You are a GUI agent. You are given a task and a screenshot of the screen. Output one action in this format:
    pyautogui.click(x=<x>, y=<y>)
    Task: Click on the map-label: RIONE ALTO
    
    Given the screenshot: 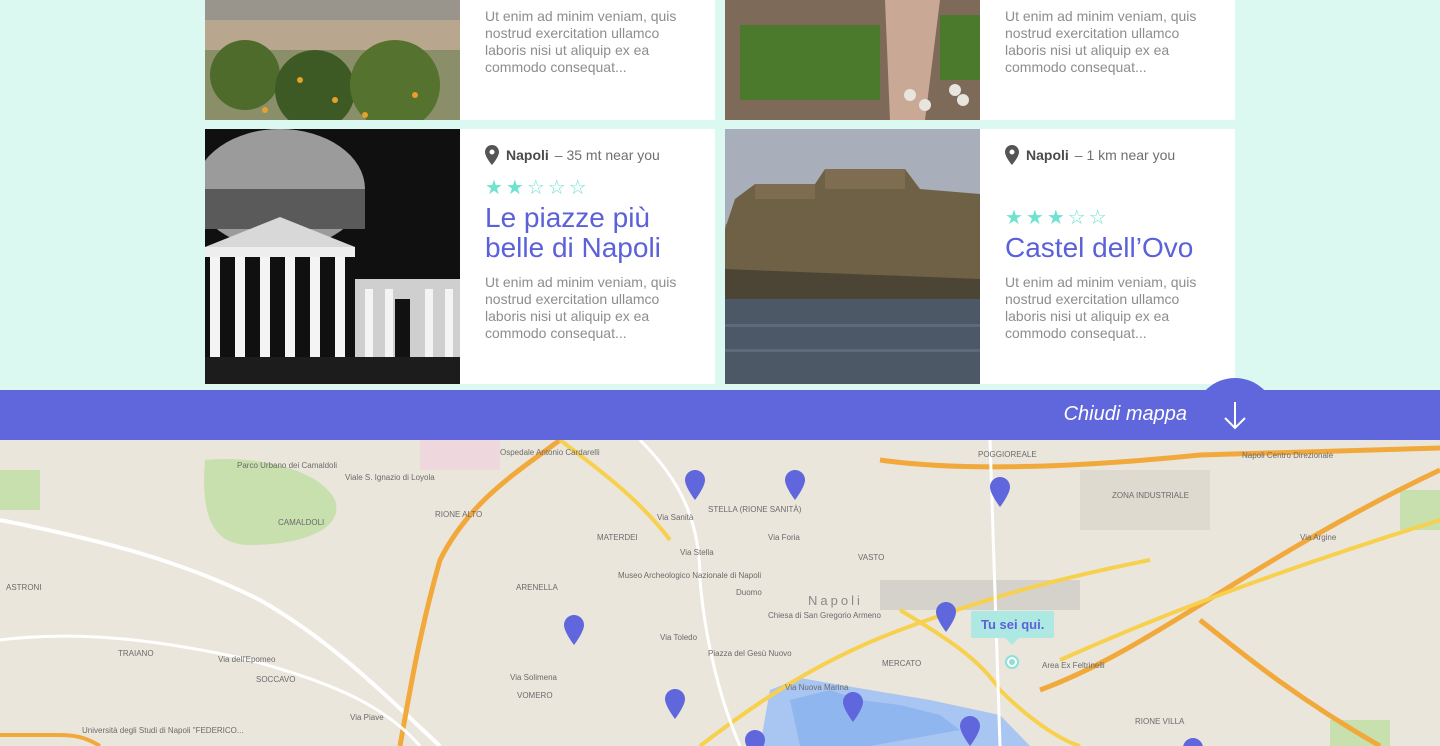 What is the action you would take?
    pyautogui.click(x=458, y=514)
    